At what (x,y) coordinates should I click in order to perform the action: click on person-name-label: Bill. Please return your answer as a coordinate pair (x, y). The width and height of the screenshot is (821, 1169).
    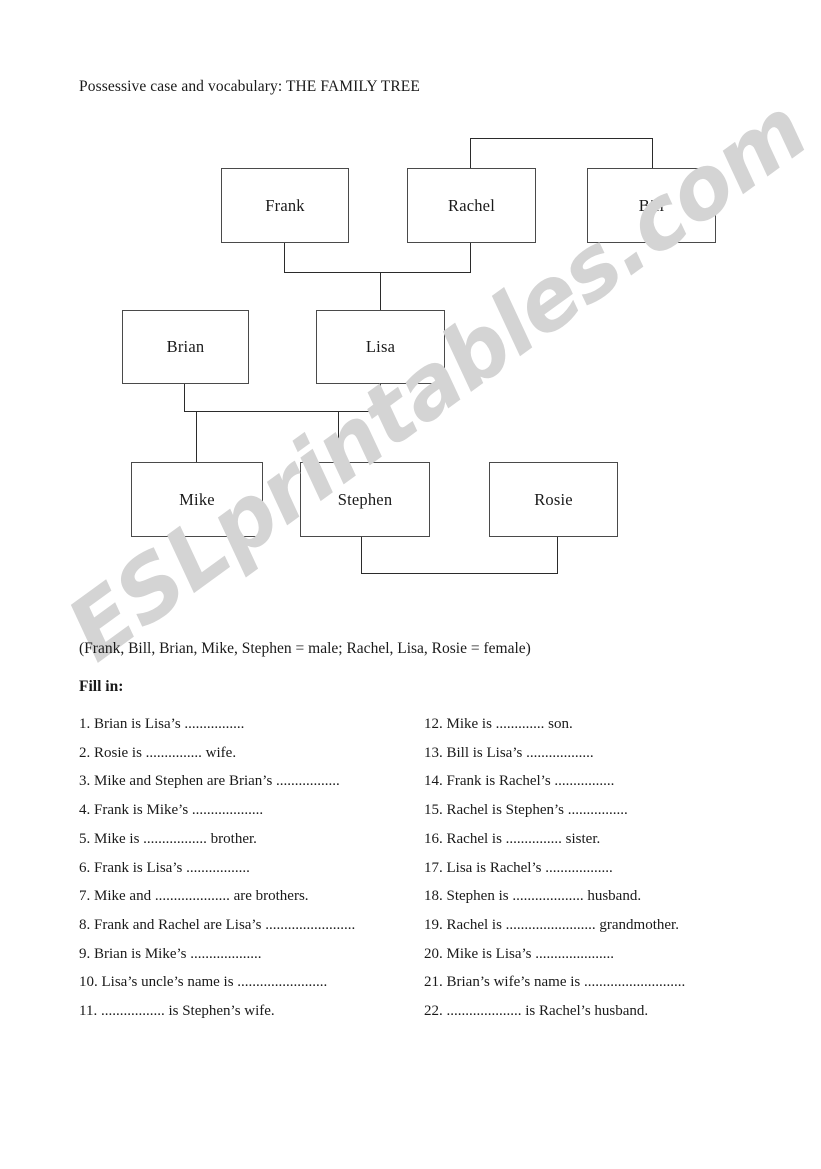
    Looking at the image, I should click on (651, 205).